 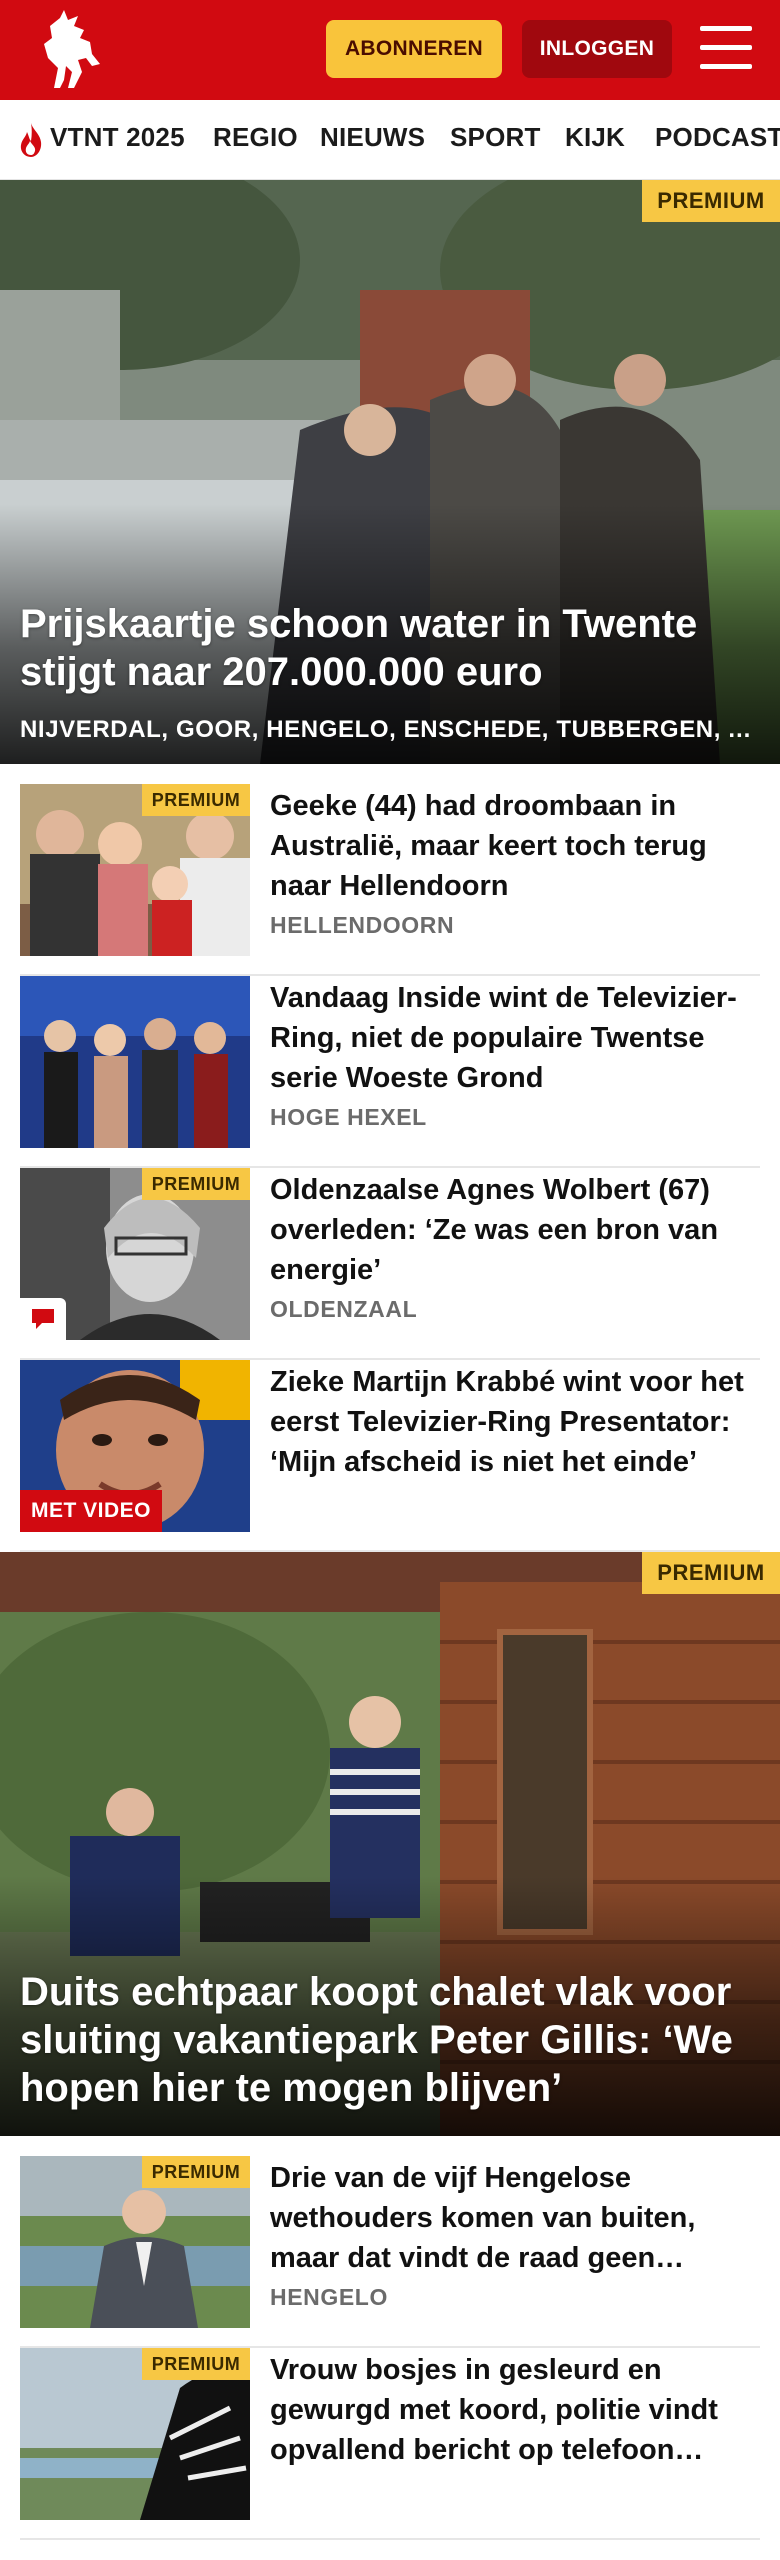 I want to click on nav-item-vtnt: VTNT 2025, so click(x=117, y=137).